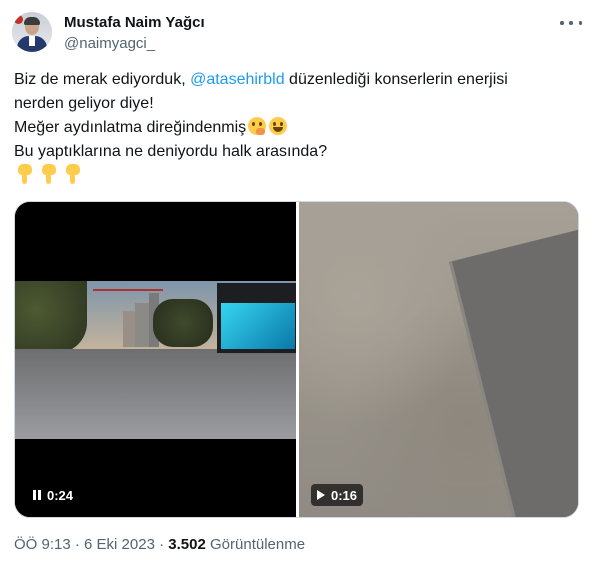 The image size is (601, 573). What do you see at coordinates (60, 495) in the screenshot?
I see `video-1-time: 0:24` at bounding box center [60, 495].